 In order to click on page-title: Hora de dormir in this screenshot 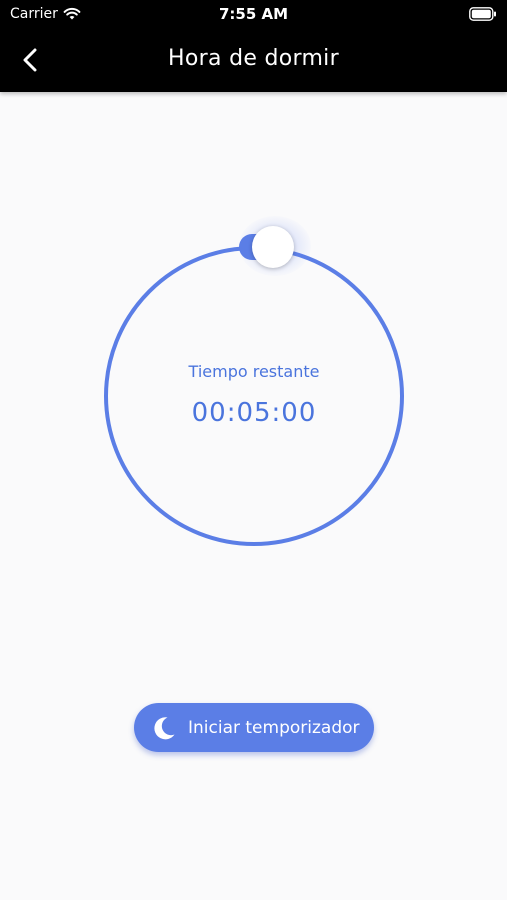, I will do `click(253, 58)`.